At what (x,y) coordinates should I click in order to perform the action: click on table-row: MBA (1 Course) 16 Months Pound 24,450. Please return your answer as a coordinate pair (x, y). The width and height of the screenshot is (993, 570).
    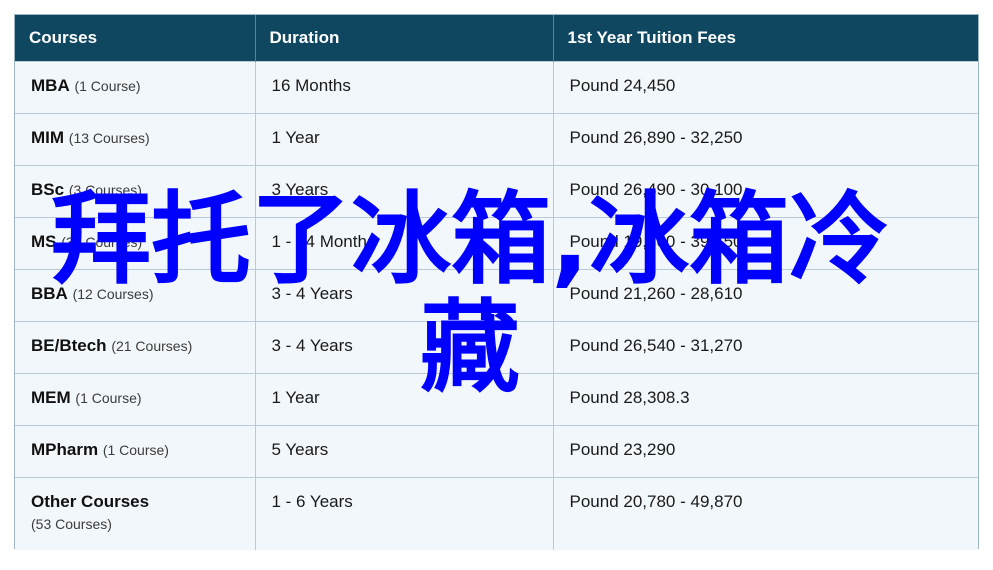
    Looking at the image, I should click on (496, 86).